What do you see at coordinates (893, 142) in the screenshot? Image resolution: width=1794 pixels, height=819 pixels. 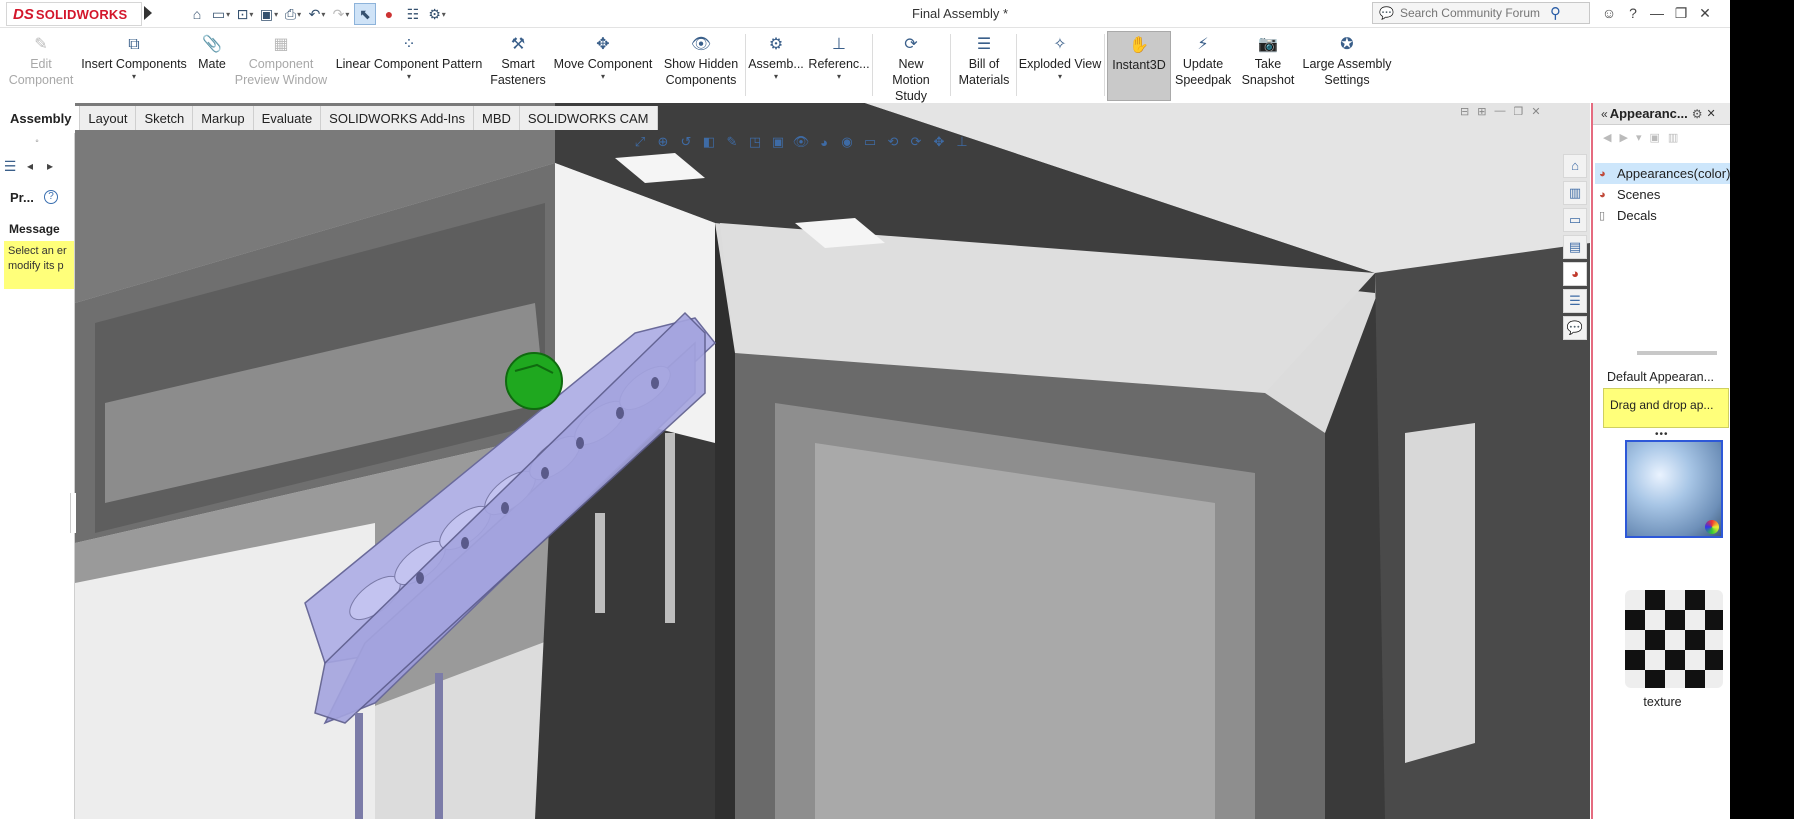 I see `rotate-view-icon: ⟲` at bounding box center [893, 142].